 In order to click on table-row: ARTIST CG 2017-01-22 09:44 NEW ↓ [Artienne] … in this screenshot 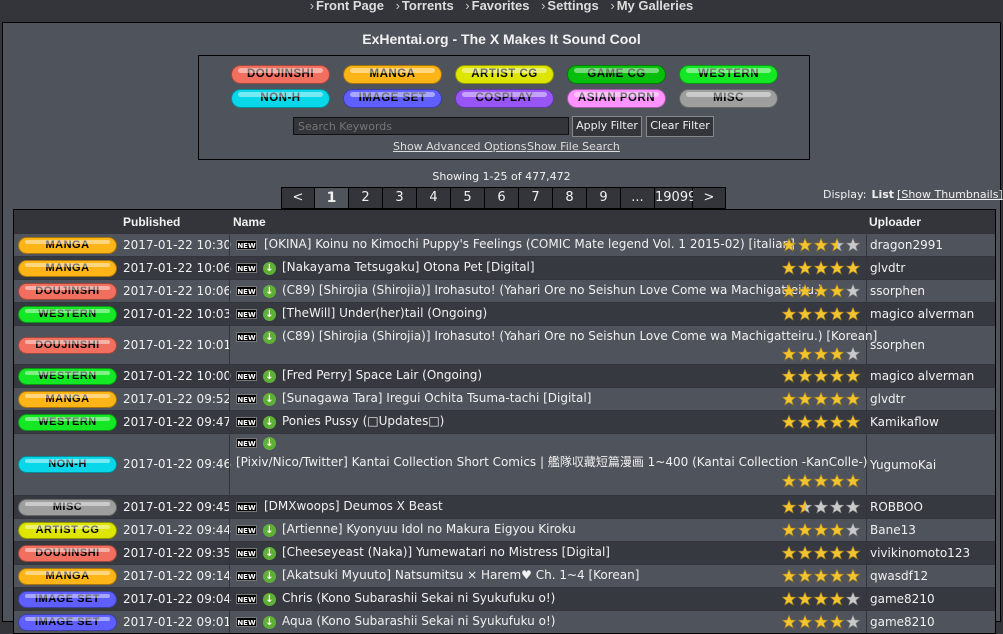, I will do `click(504, 529)`.